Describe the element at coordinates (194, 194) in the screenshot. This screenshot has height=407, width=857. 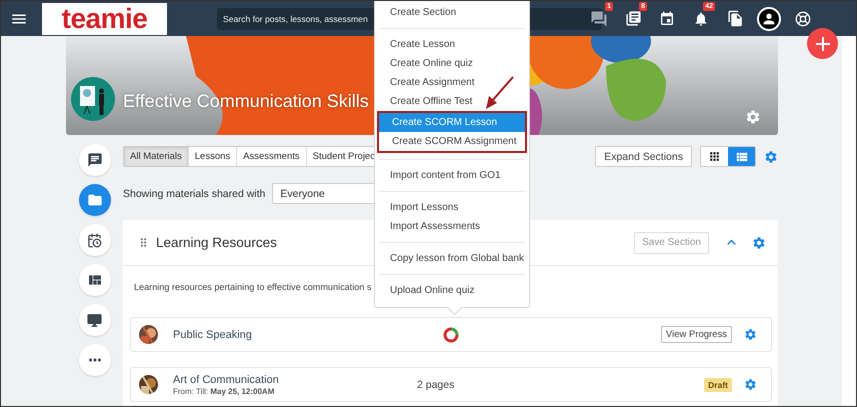
I see `filter-label: Showing materials shared with` at that location.